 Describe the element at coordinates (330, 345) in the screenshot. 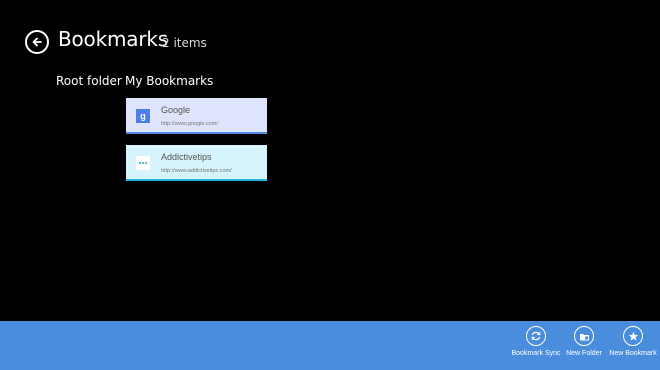

I see `app-bar: Bookmark Sync New Folder New Bookmark` at that location.